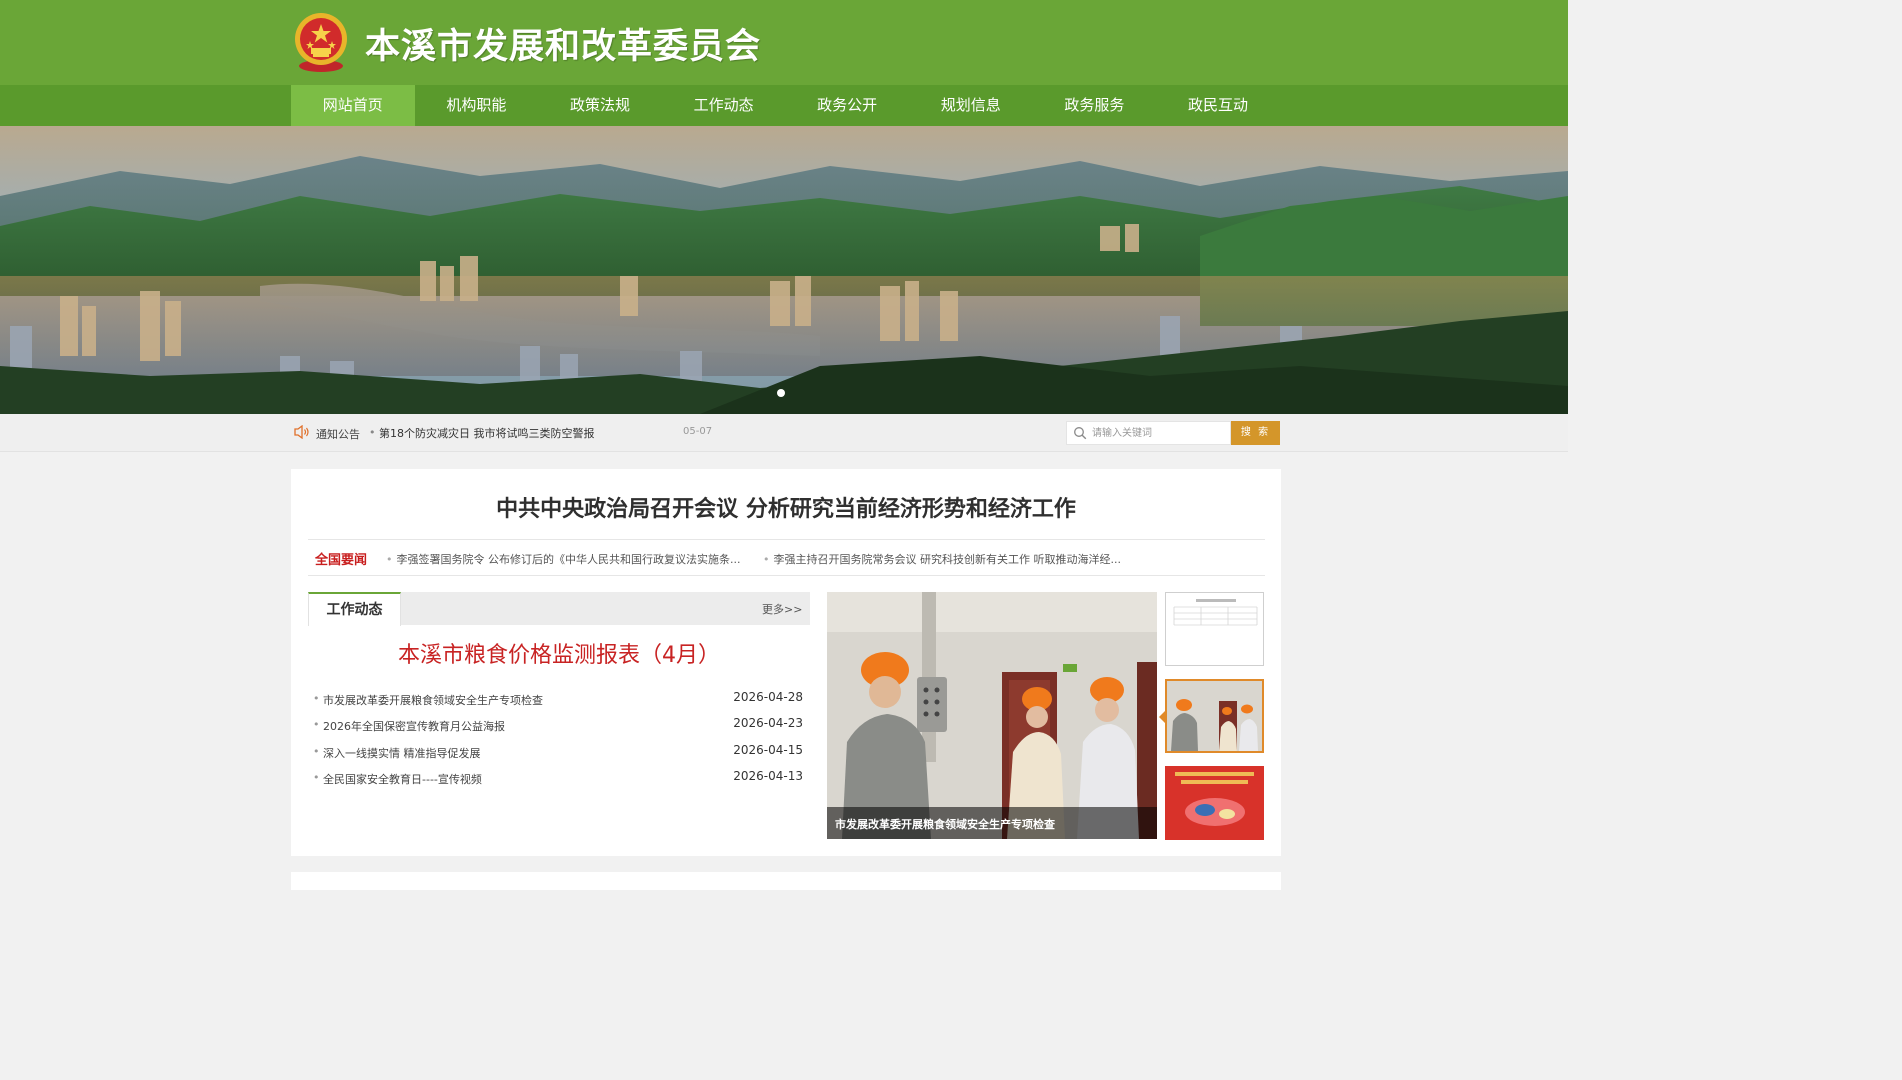  Describe the element at coordinates (992, 715) in the screenshot. I see `photo-slider-main` at that location.